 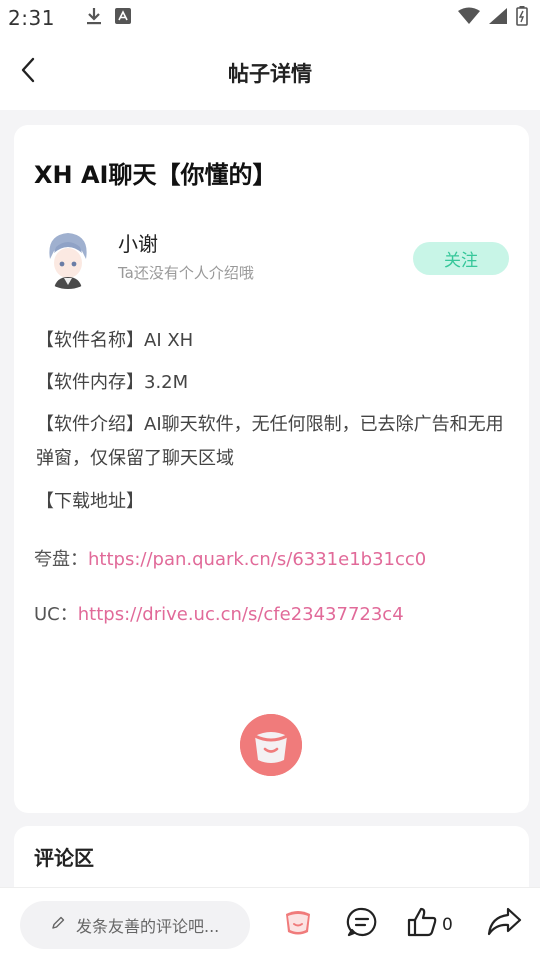 I want to click on author-name: 小谢, so click(x=138, y=242).